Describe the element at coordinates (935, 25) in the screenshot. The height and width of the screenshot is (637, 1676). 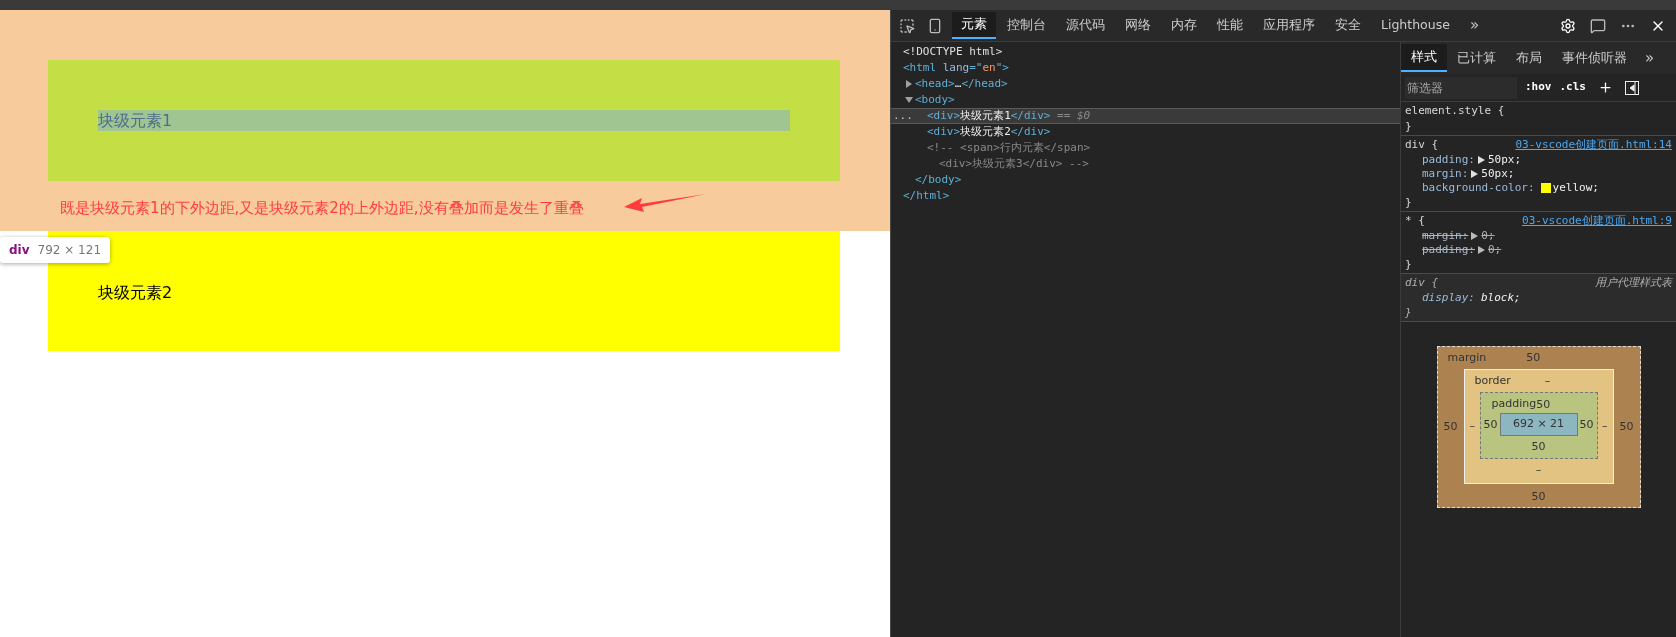
I see `device-icon` at that location.